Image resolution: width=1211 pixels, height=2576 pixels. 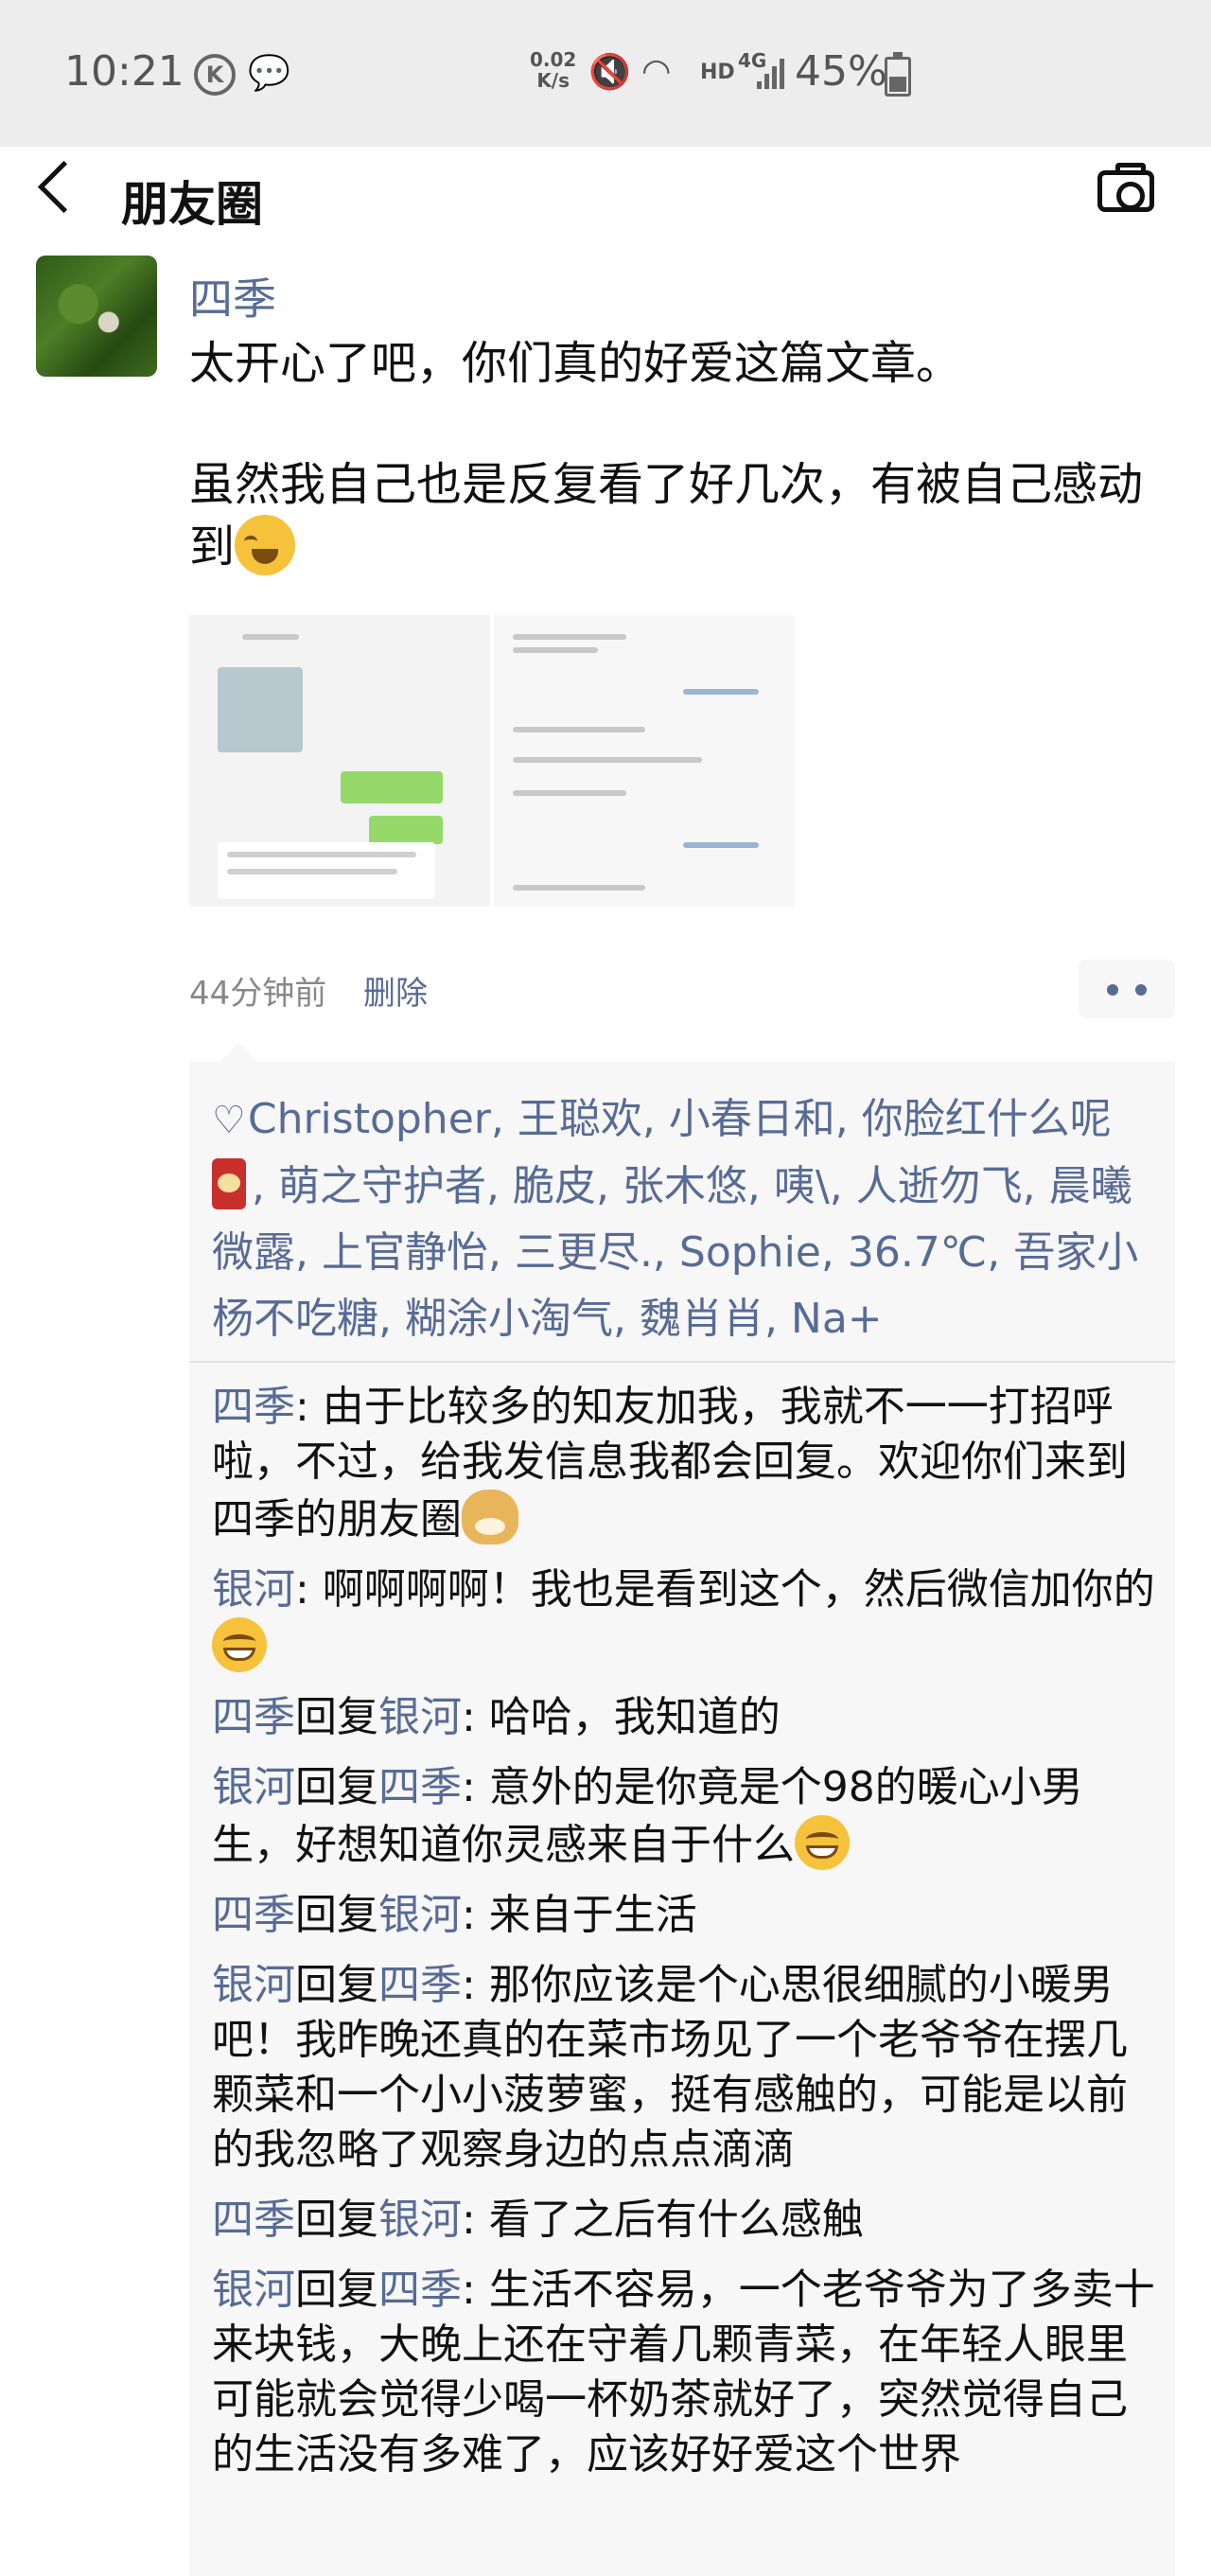 What do you see at coordinates (666, 515) in the screenshot?
I see `post-text-line2: 虽然我自己也是反复看了好几次，有被自己感动到` at bounding box center [666, 515].